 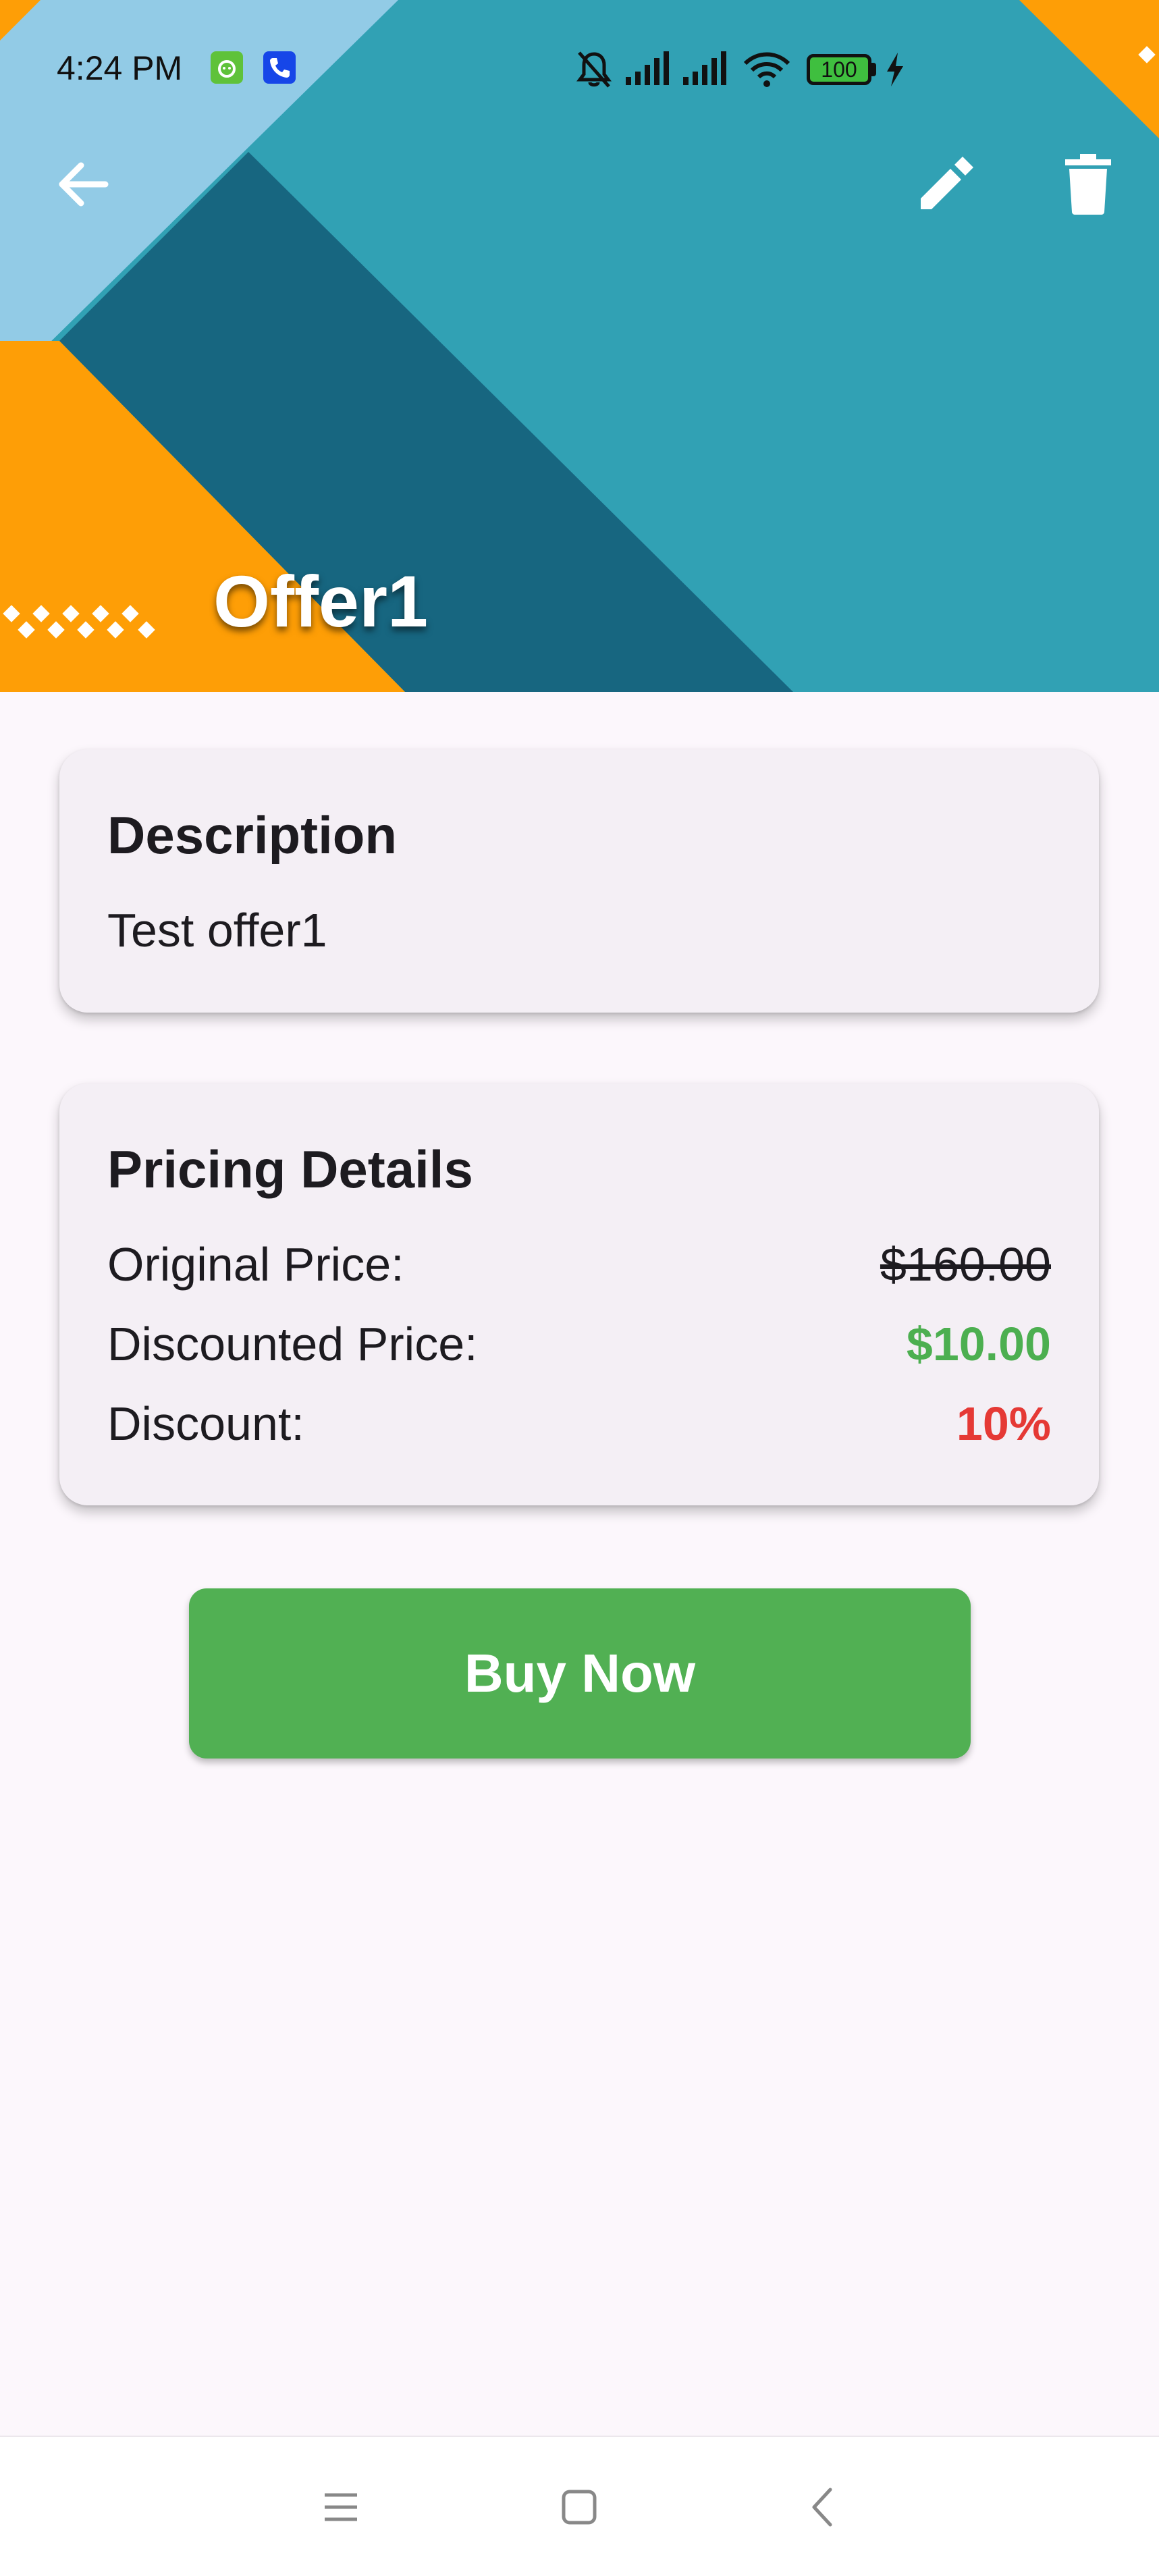 What do you see at coordinates (279, 67) in the screenshot?
I see `phone-app-icon` at bounding box center [279, 67].